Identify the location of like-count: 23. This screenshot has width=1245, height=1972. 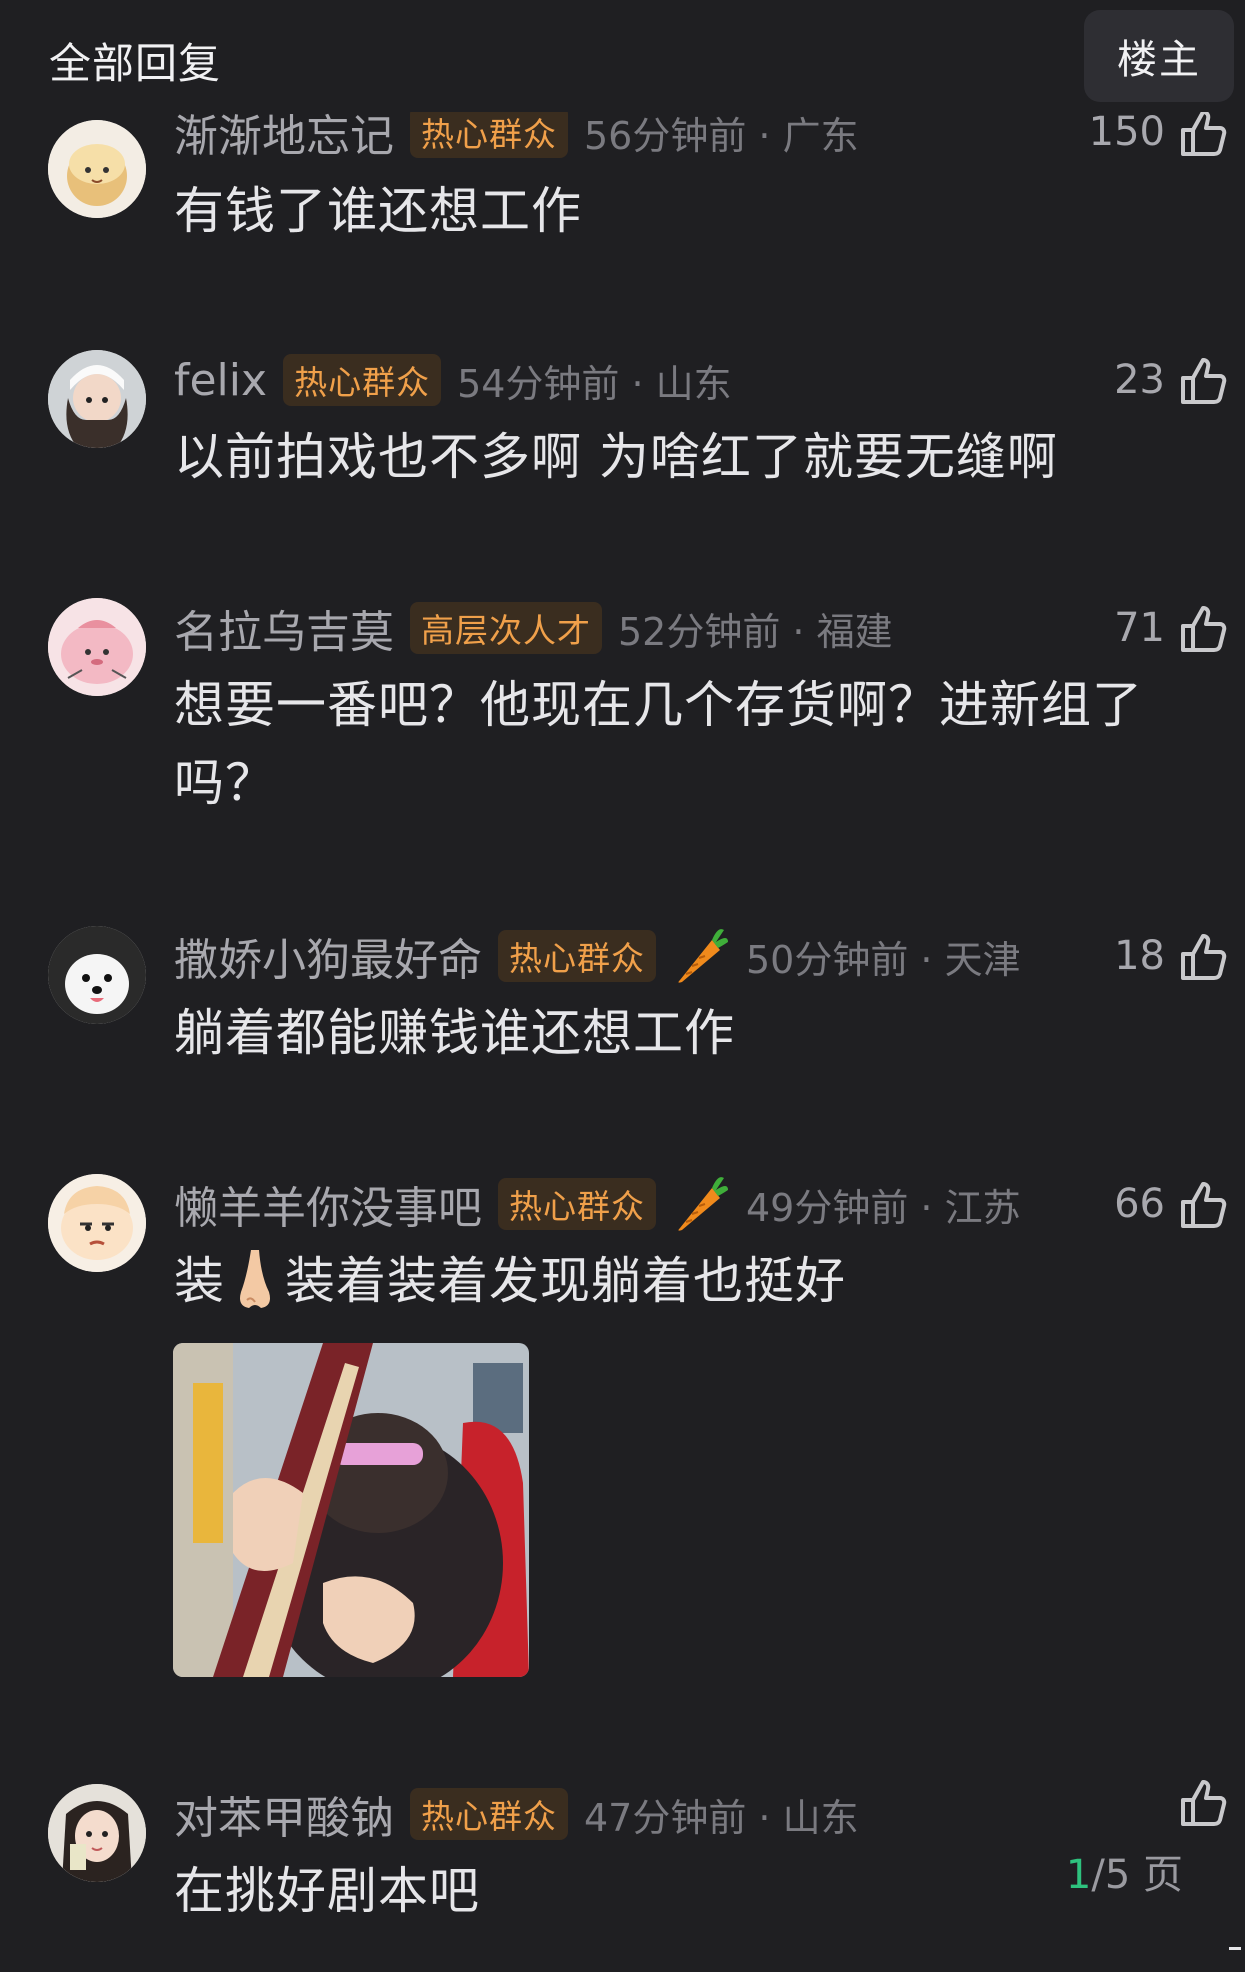
(1139, 380).